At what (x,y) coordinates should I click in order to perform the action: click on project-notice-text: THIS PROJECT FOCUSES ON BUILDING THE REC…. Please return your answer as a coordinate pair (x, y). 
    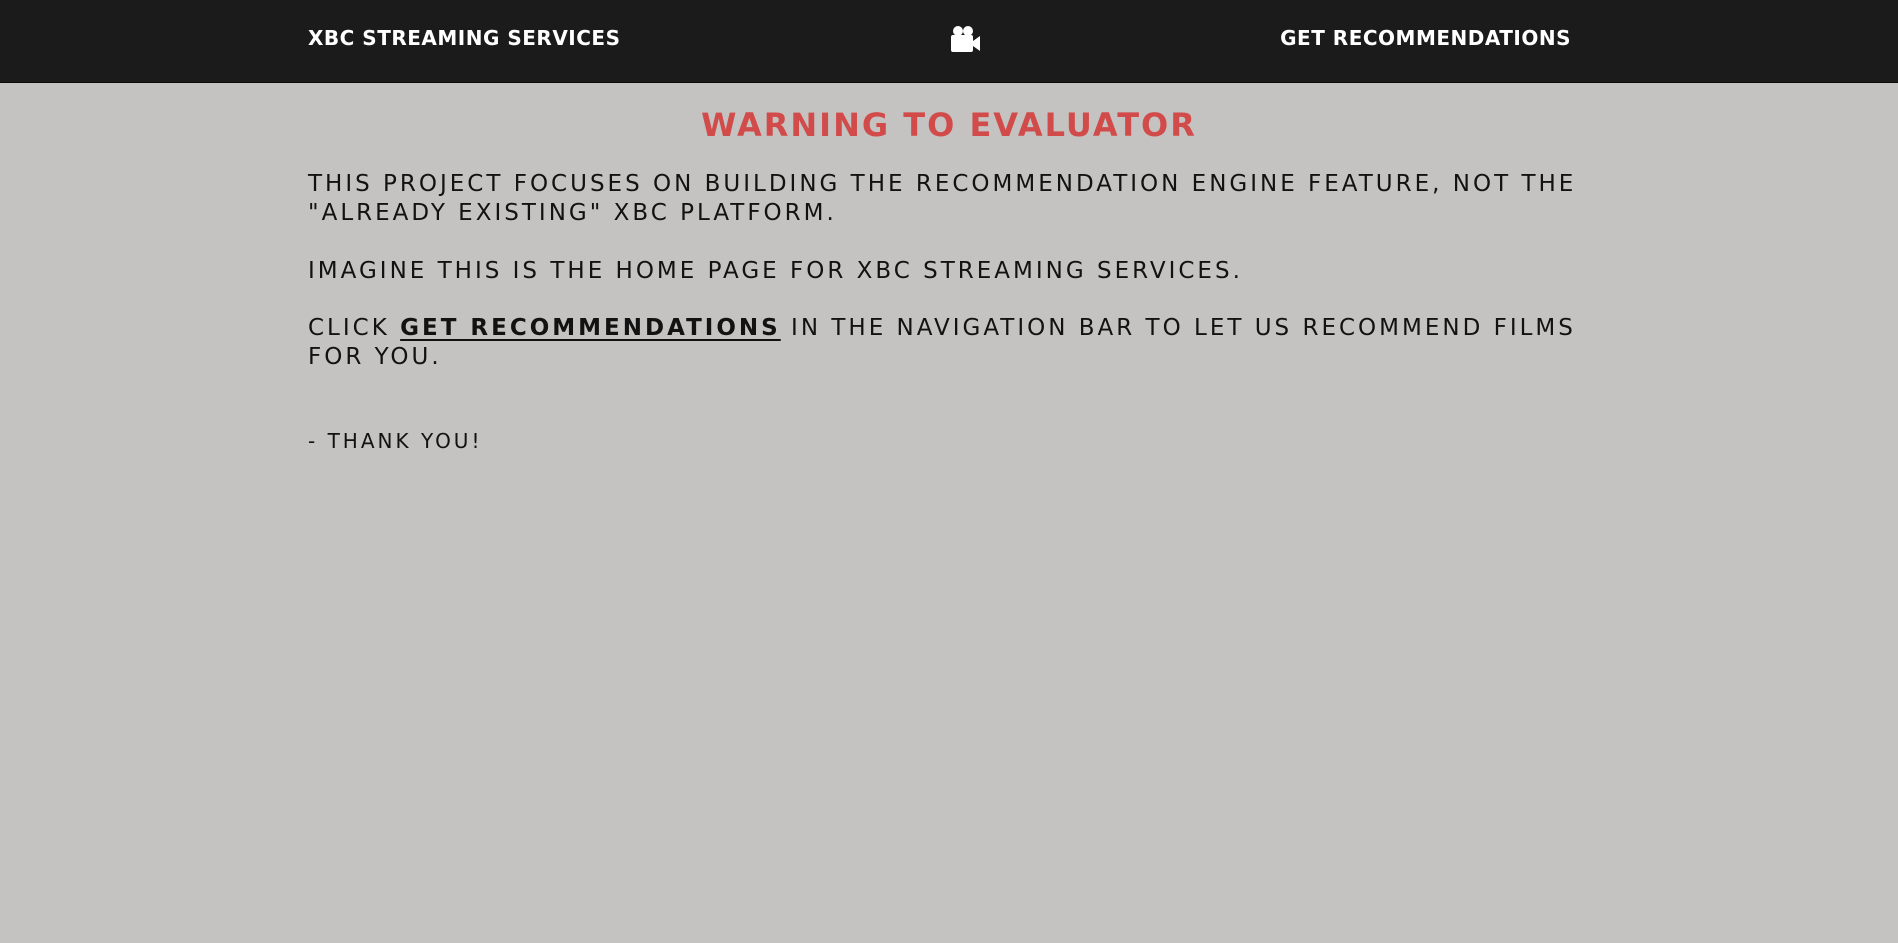
    Looking at the image, I should click on (942, 198).